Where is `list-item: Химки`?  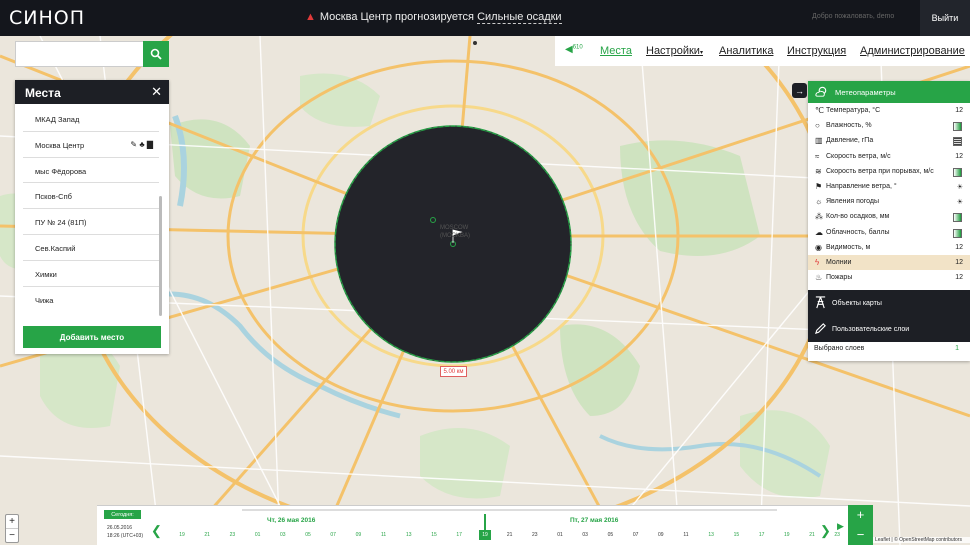
list-item: Химки is located at coordinates (91, 274).